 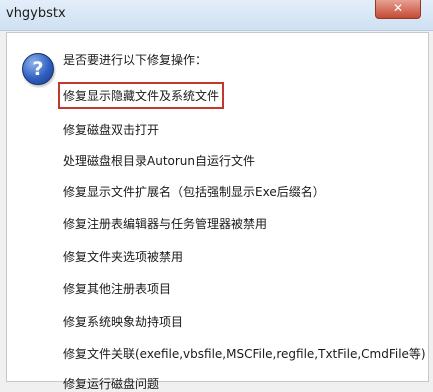 I want to click on option-regedit-taskmgr: 修复注册表编辑器与任务管理器被禁用, so click(x=165, y=223).